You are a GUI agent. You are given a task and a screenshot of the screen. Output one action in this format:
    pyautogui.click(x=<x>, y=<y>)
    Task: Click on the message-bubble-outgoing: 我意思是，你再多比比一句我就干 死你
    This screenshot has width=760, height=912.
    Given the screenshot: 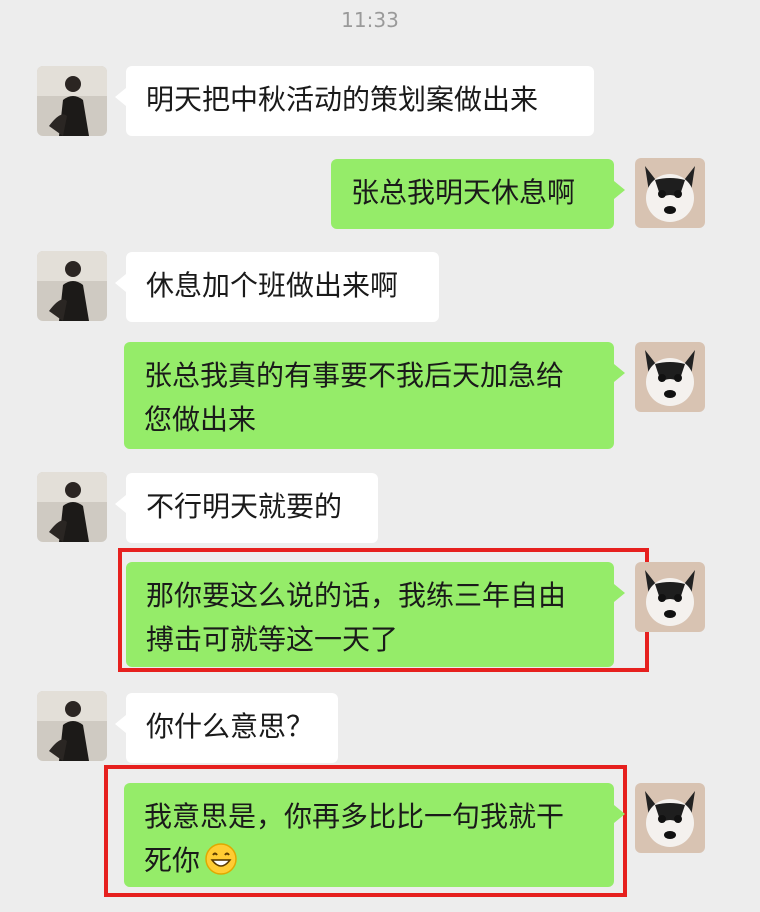 What is the action you would take?
    pyautogui.click(x=374, y=835)
    